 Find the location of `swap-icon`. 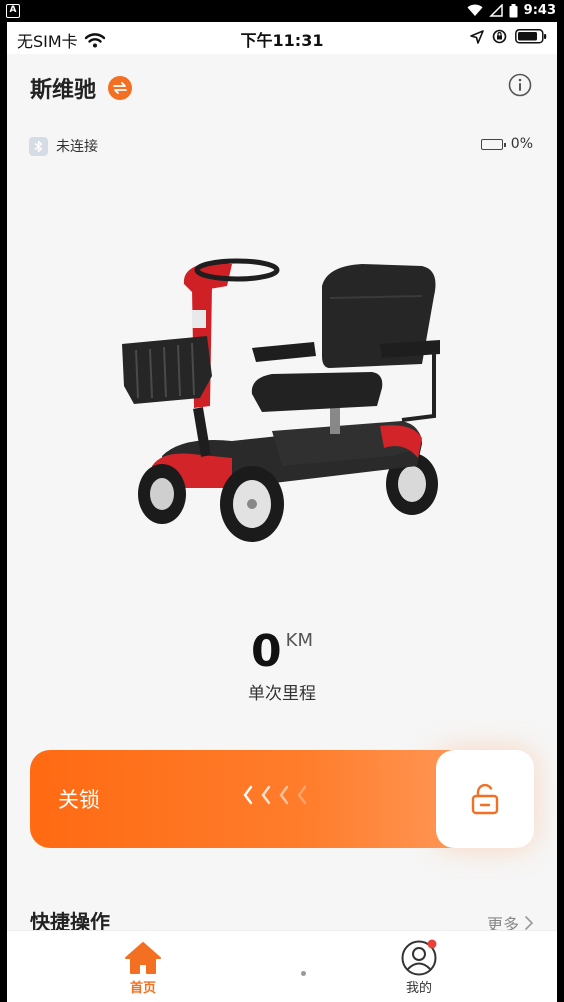

swap-icon is located at coordinates (120, 88).